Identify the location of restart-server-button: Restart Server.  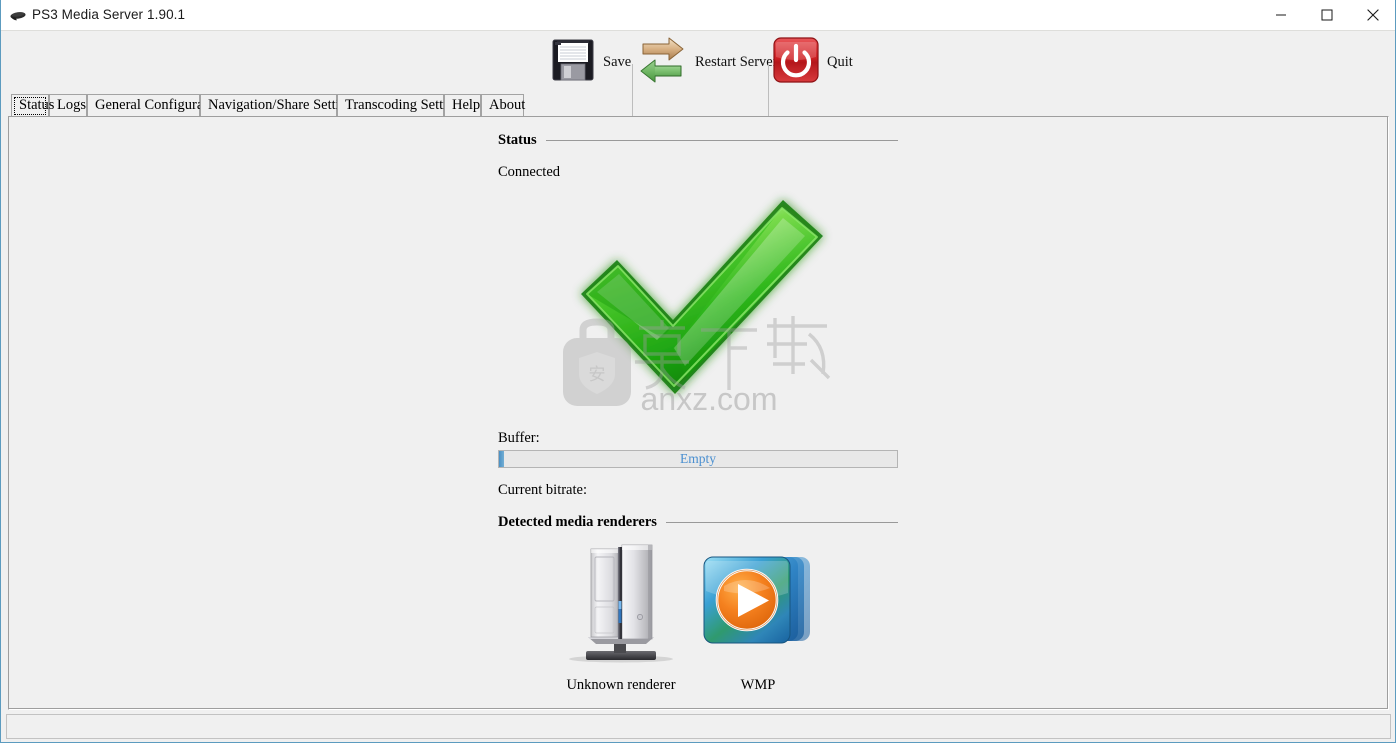
(707, 62).